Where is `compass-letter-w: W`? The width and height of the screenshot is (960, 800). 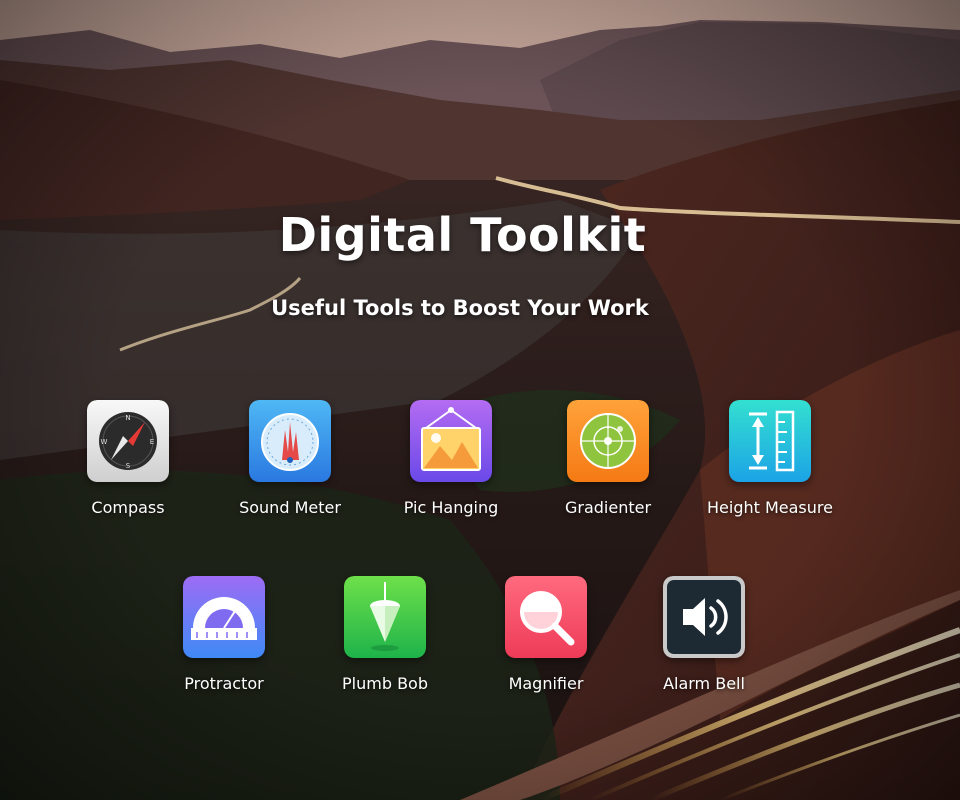
compass-letter-w: W is located at coordinates (104, 442).